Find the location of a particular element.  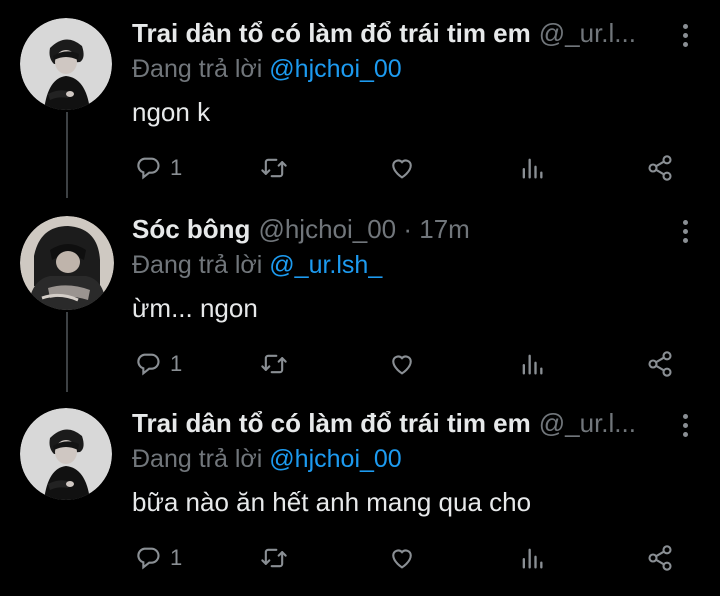

tweet-text: ngon k is located at coordinates (171, 112).